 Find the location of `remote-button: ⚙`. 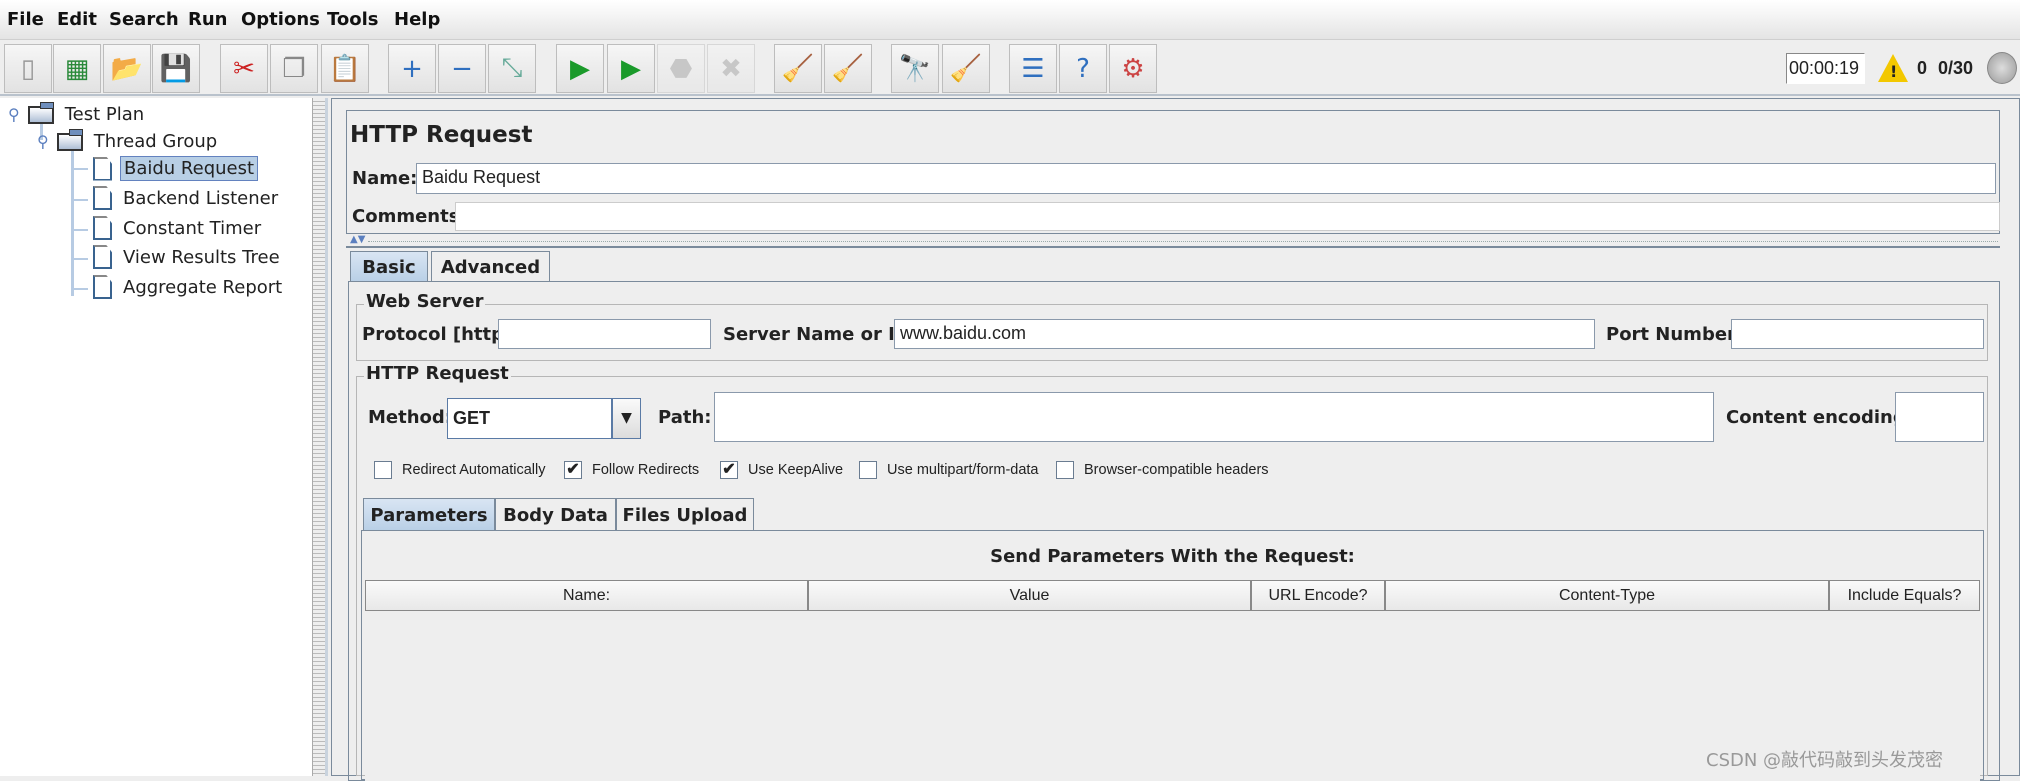

remote-button: ⚙ is located at coordinates (1133, 68).